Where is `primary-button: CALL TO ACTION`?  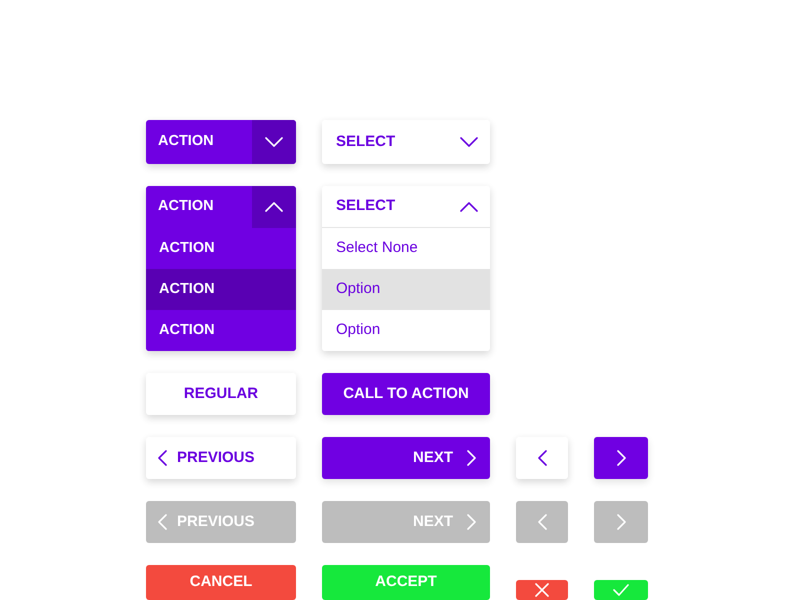 primary-button: CALL TO ACTION is located at coordinates (406, 394).